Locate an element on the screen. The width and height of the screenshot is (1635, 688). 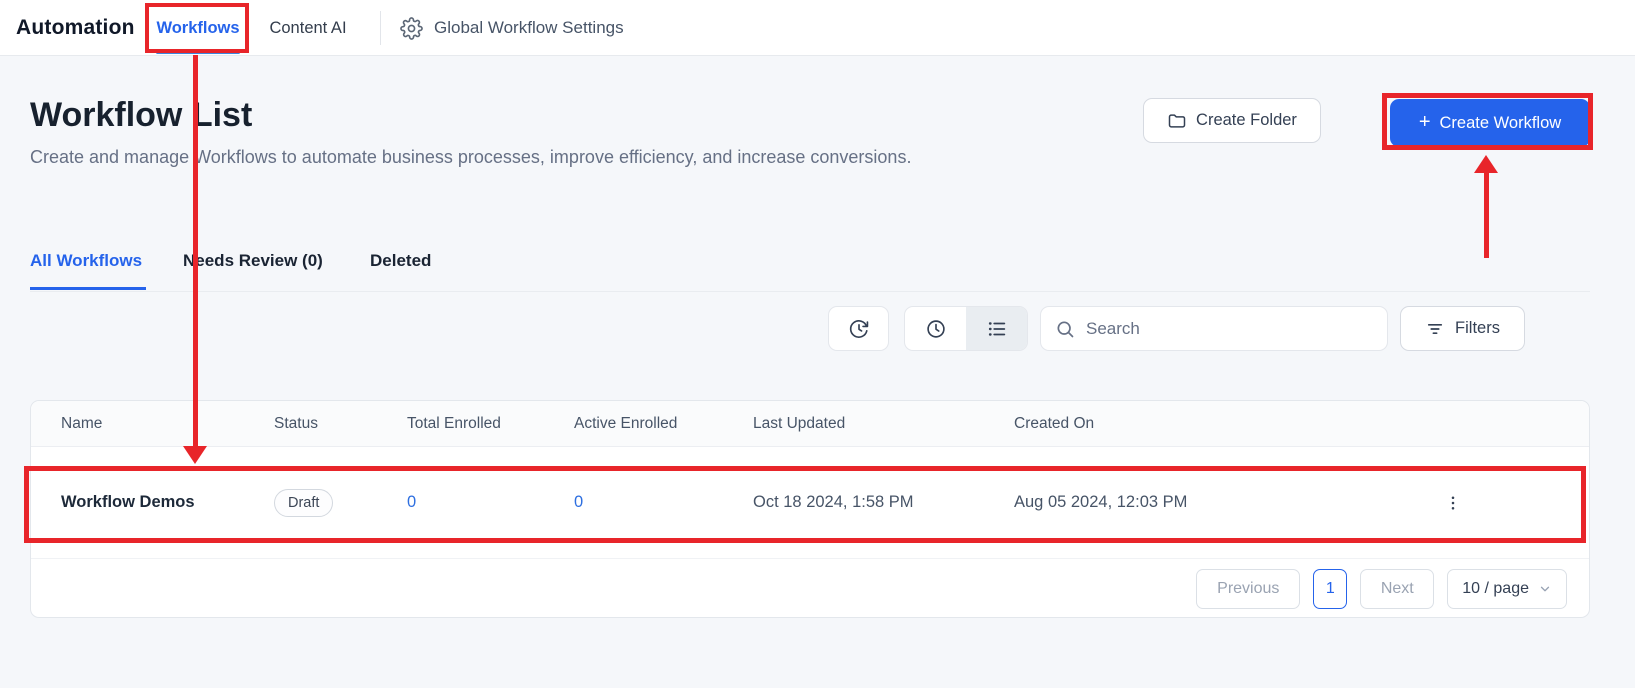
create-folder-button: Create Folder is located at coordinates (1232, 120).